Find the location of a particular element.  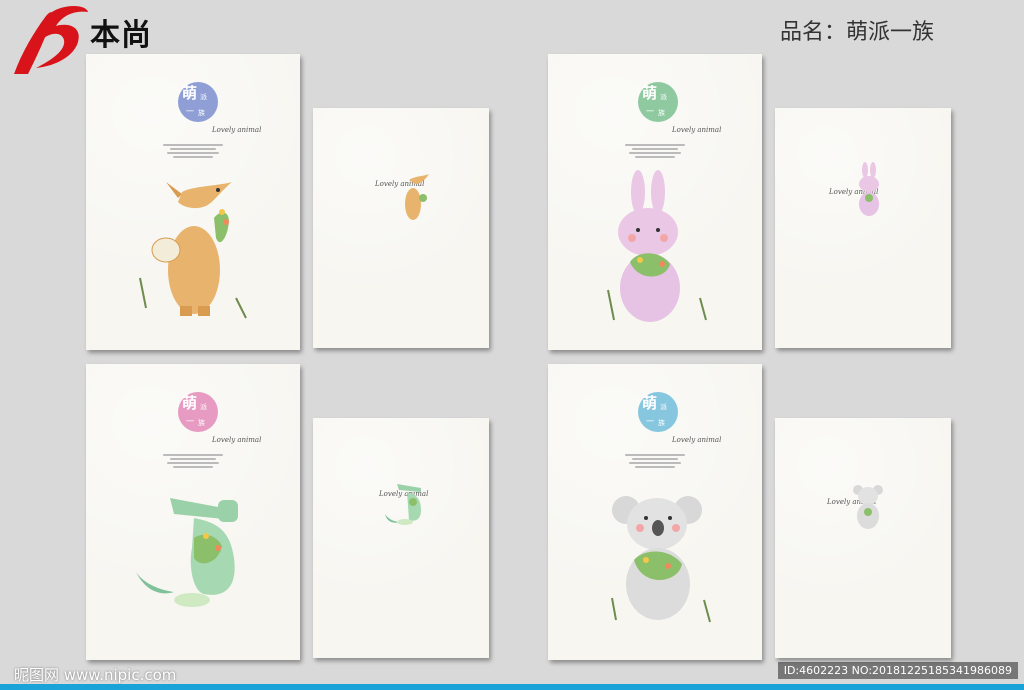

rabbit-illustration is located at coordinates (657, 246).